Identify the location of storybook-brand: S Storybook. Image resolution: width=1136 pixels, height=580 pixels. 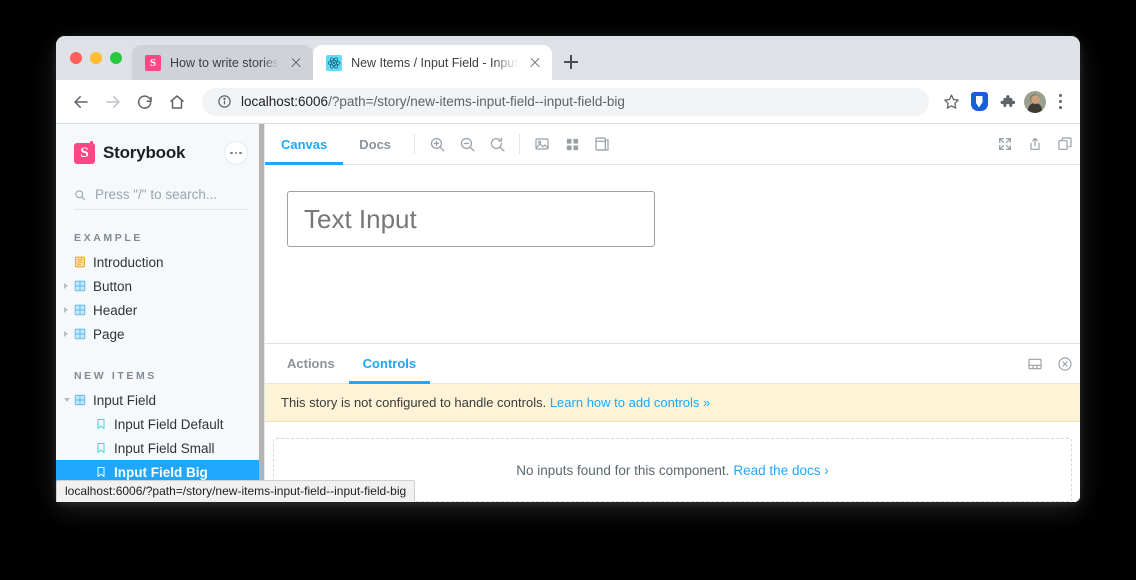
(129, 152).